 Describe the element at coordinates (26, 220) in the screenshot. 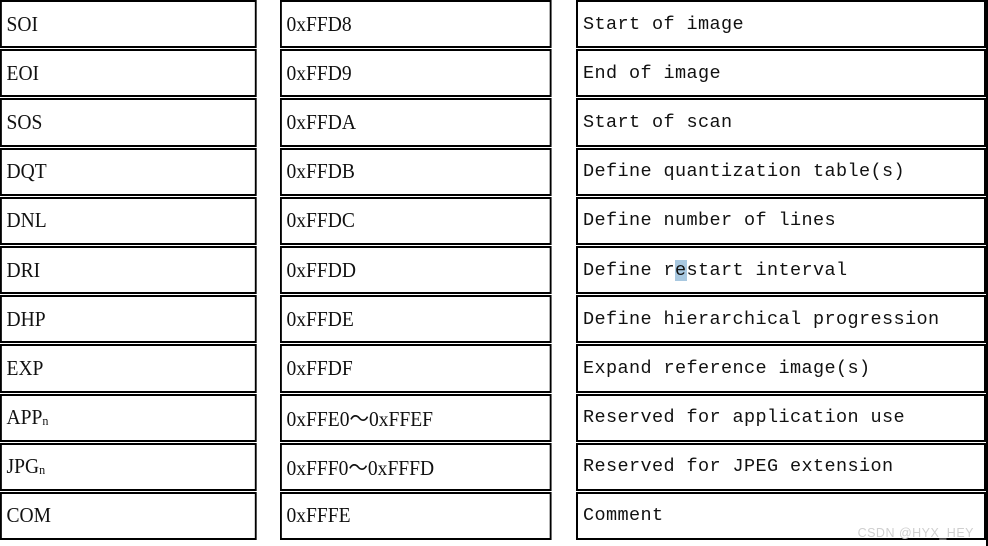

I see `marker-symbol-text: DNL` at that location.